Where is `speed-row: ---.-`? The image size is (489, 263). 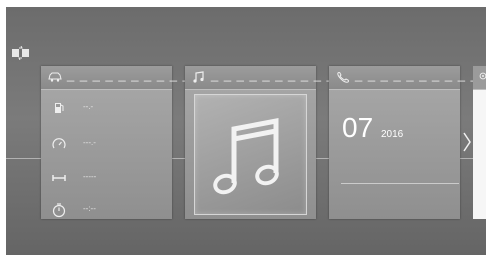 speed-row: ---.- is located at coordinates (126, 144).